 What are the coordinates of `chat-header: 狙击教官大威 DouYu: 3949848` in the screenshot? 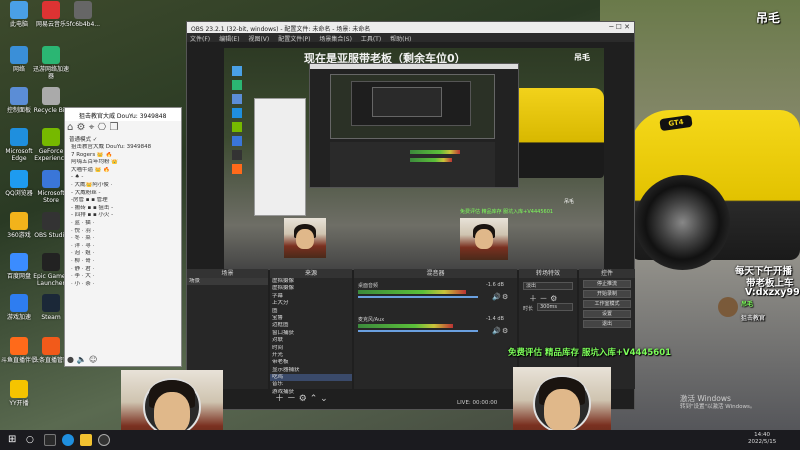 It's located at (123, 114).